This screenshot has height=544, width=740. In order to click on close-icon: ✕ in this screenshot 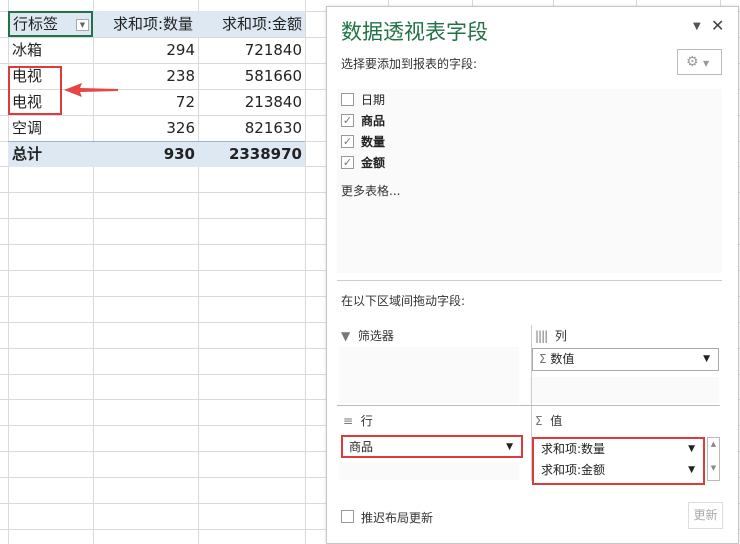, I will do `click(717, 25)`.